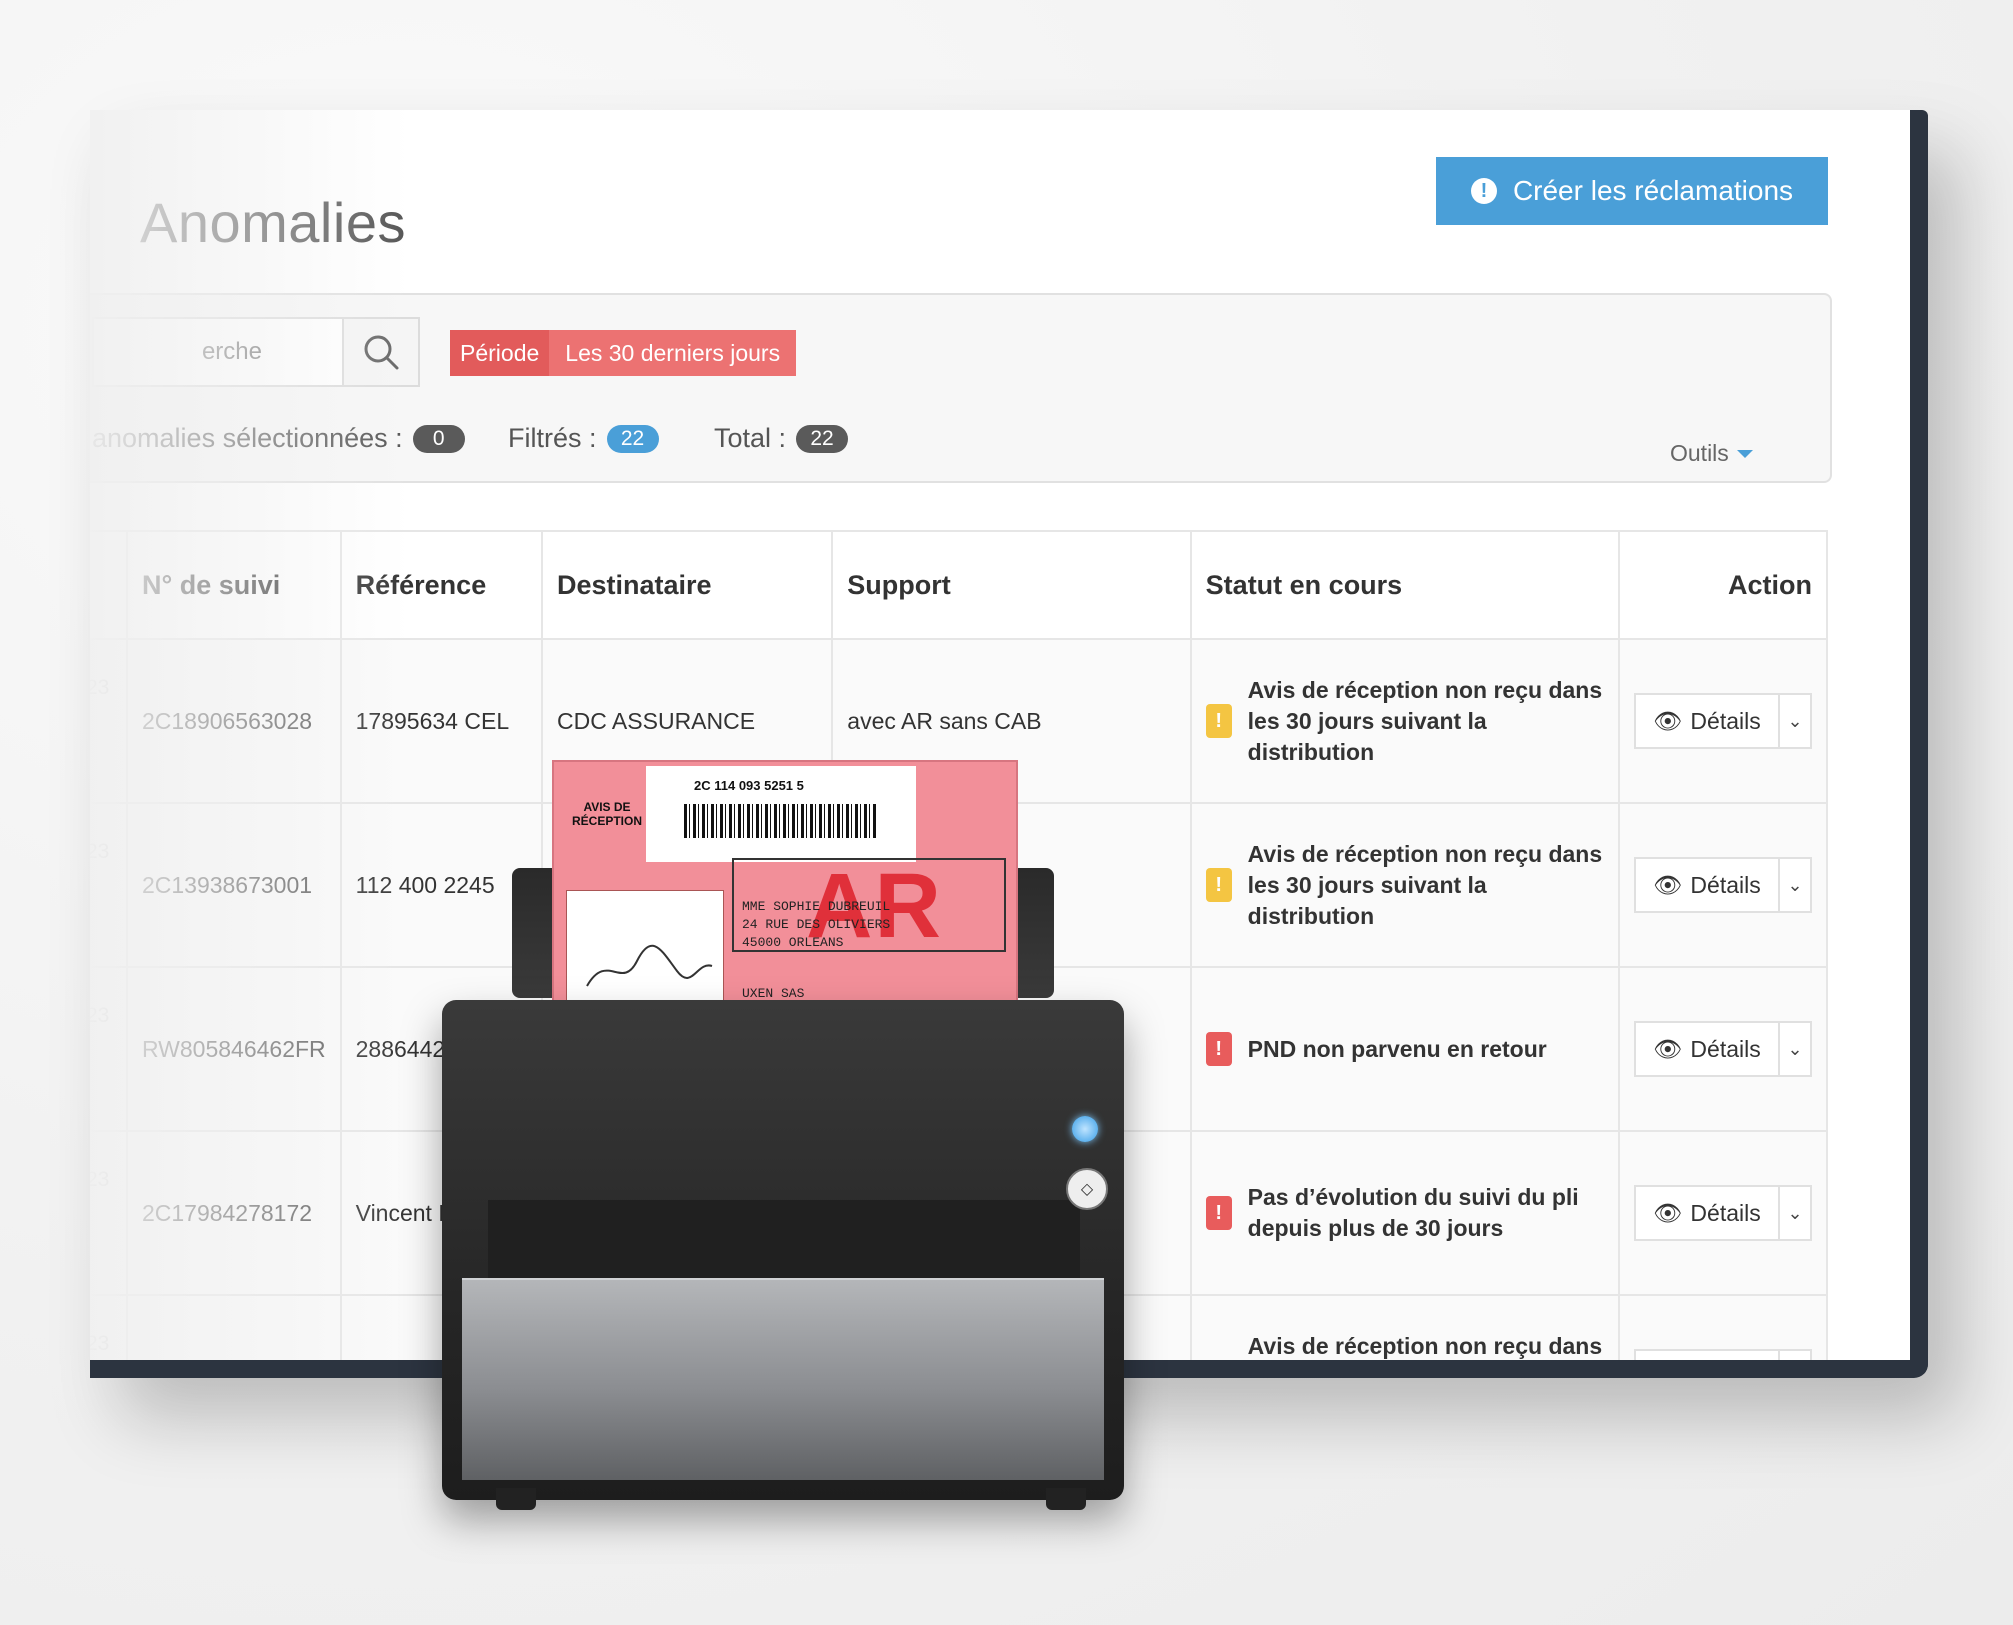 This screenshot has width=2013, height=1625. I want to click on selected-stat: anomalies sélectionnées : 0, so click(278, 438).